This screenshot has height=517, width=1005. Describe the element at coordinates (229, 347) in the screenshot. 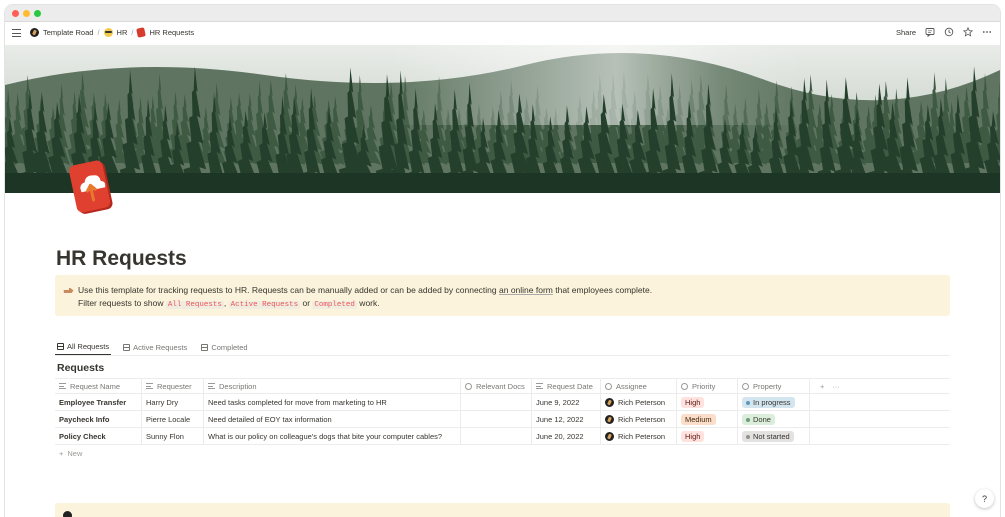

I see `tab-label: Completed` at that location.